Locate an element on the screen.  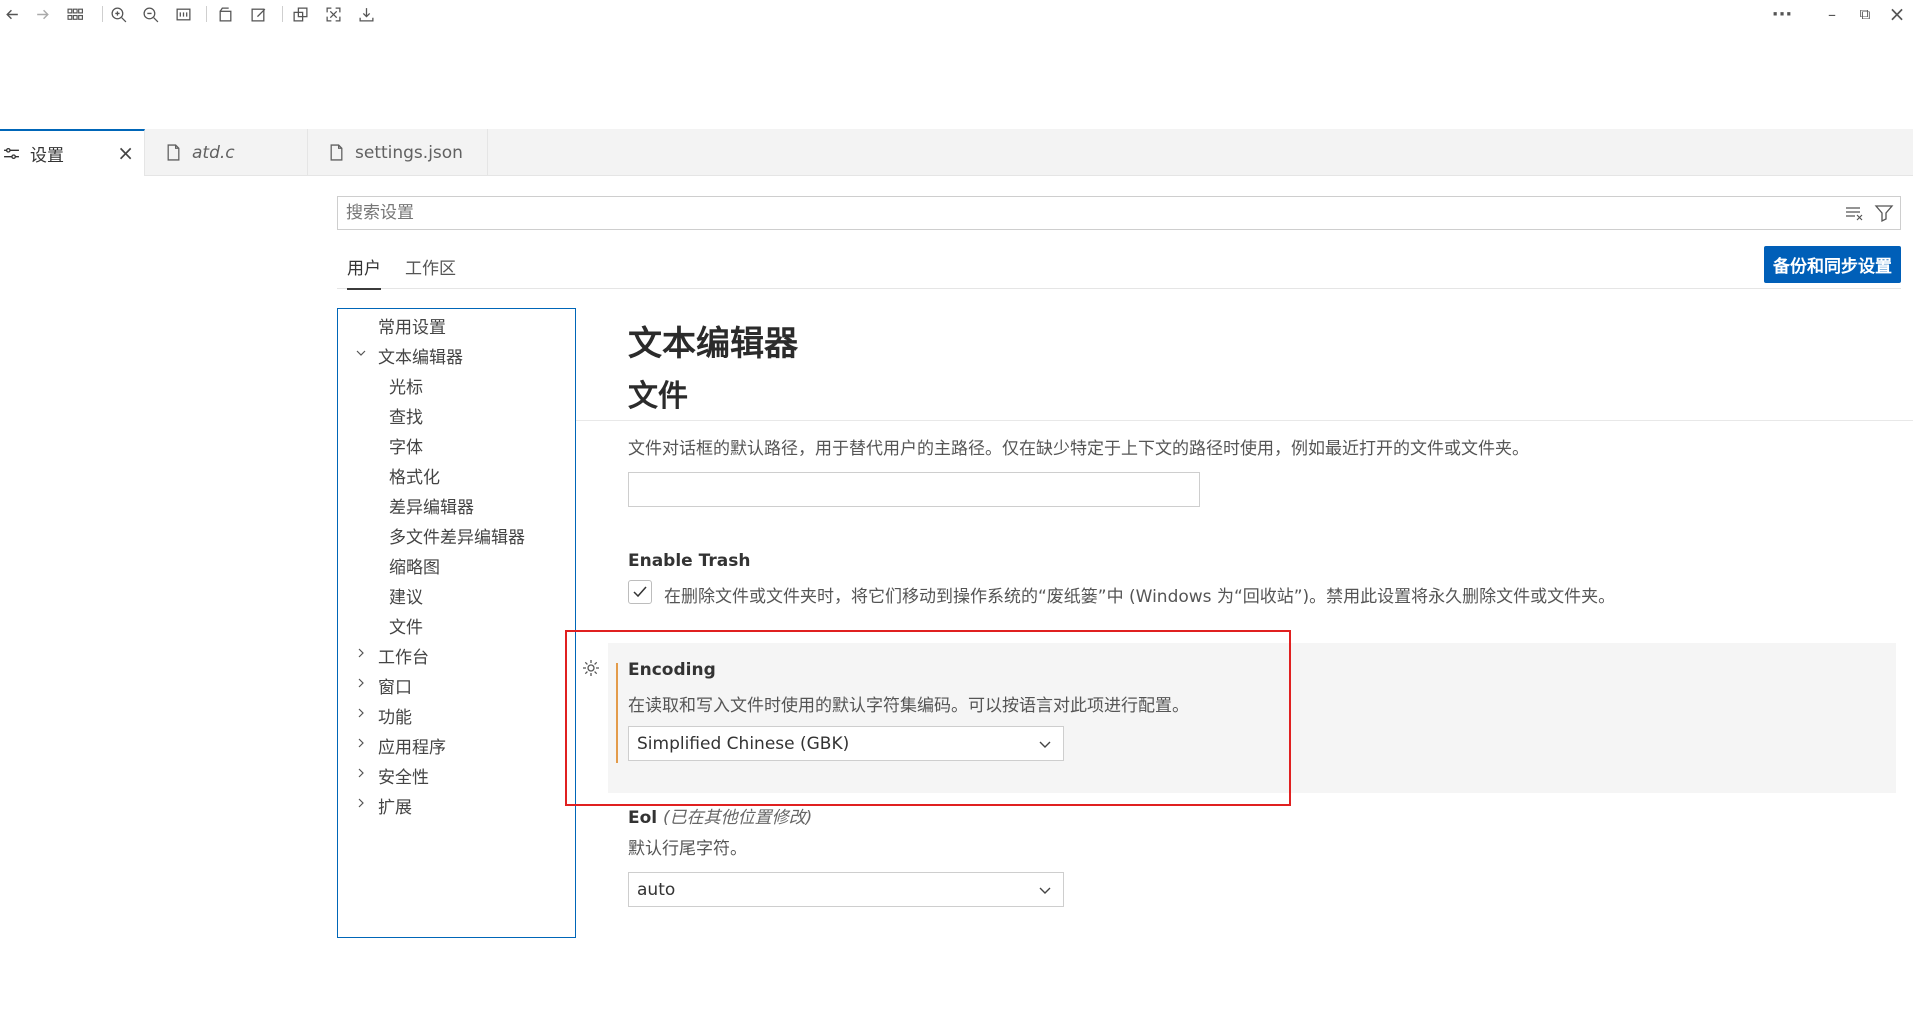
toc-item: 缩略图 is located at coordinates (414, 565).